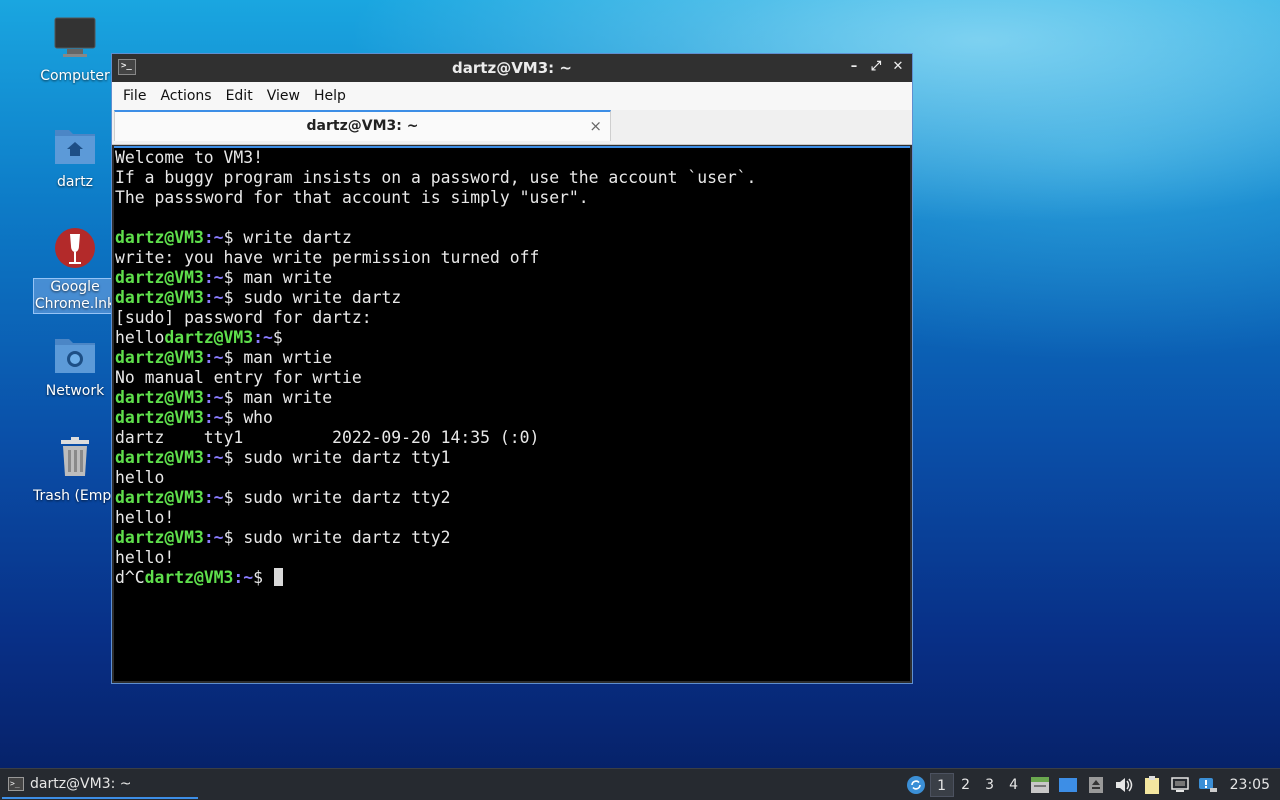 The image size is (1280, 800). What do you see at coordinates (347, 457) in the screenshot?
I see `command-text: sudo write dartz tty1` at bounding box center [347, 457].